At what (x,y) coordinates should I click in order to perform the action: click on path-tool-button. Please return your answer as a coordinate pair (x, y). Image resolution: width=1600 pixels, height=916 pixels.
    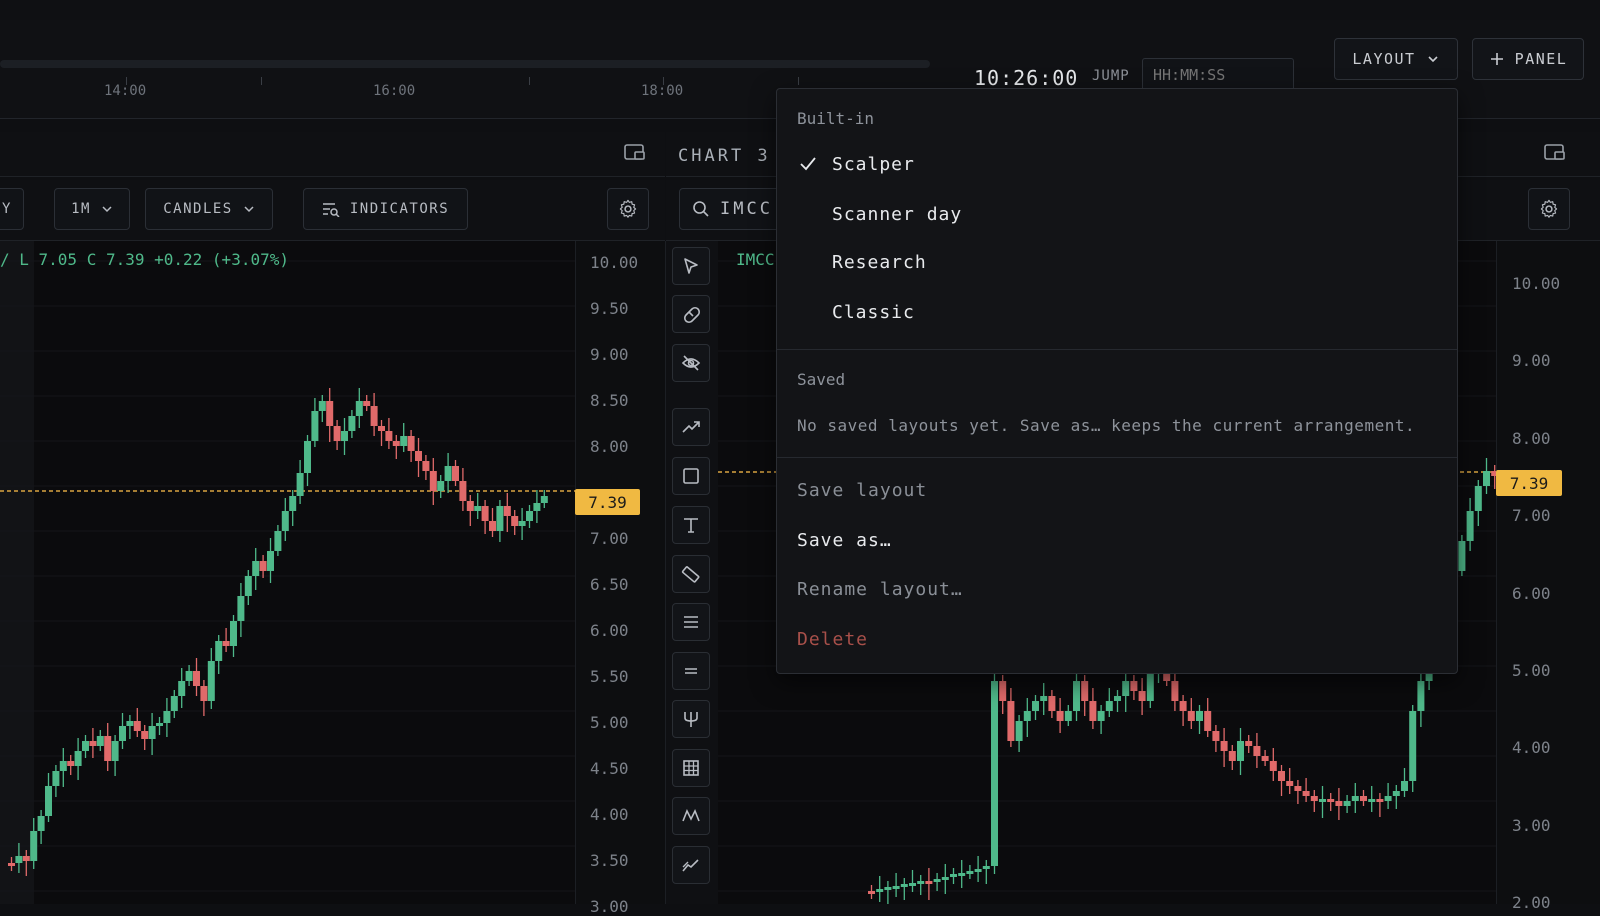
    Looking at the image, I should click on (691, 865).